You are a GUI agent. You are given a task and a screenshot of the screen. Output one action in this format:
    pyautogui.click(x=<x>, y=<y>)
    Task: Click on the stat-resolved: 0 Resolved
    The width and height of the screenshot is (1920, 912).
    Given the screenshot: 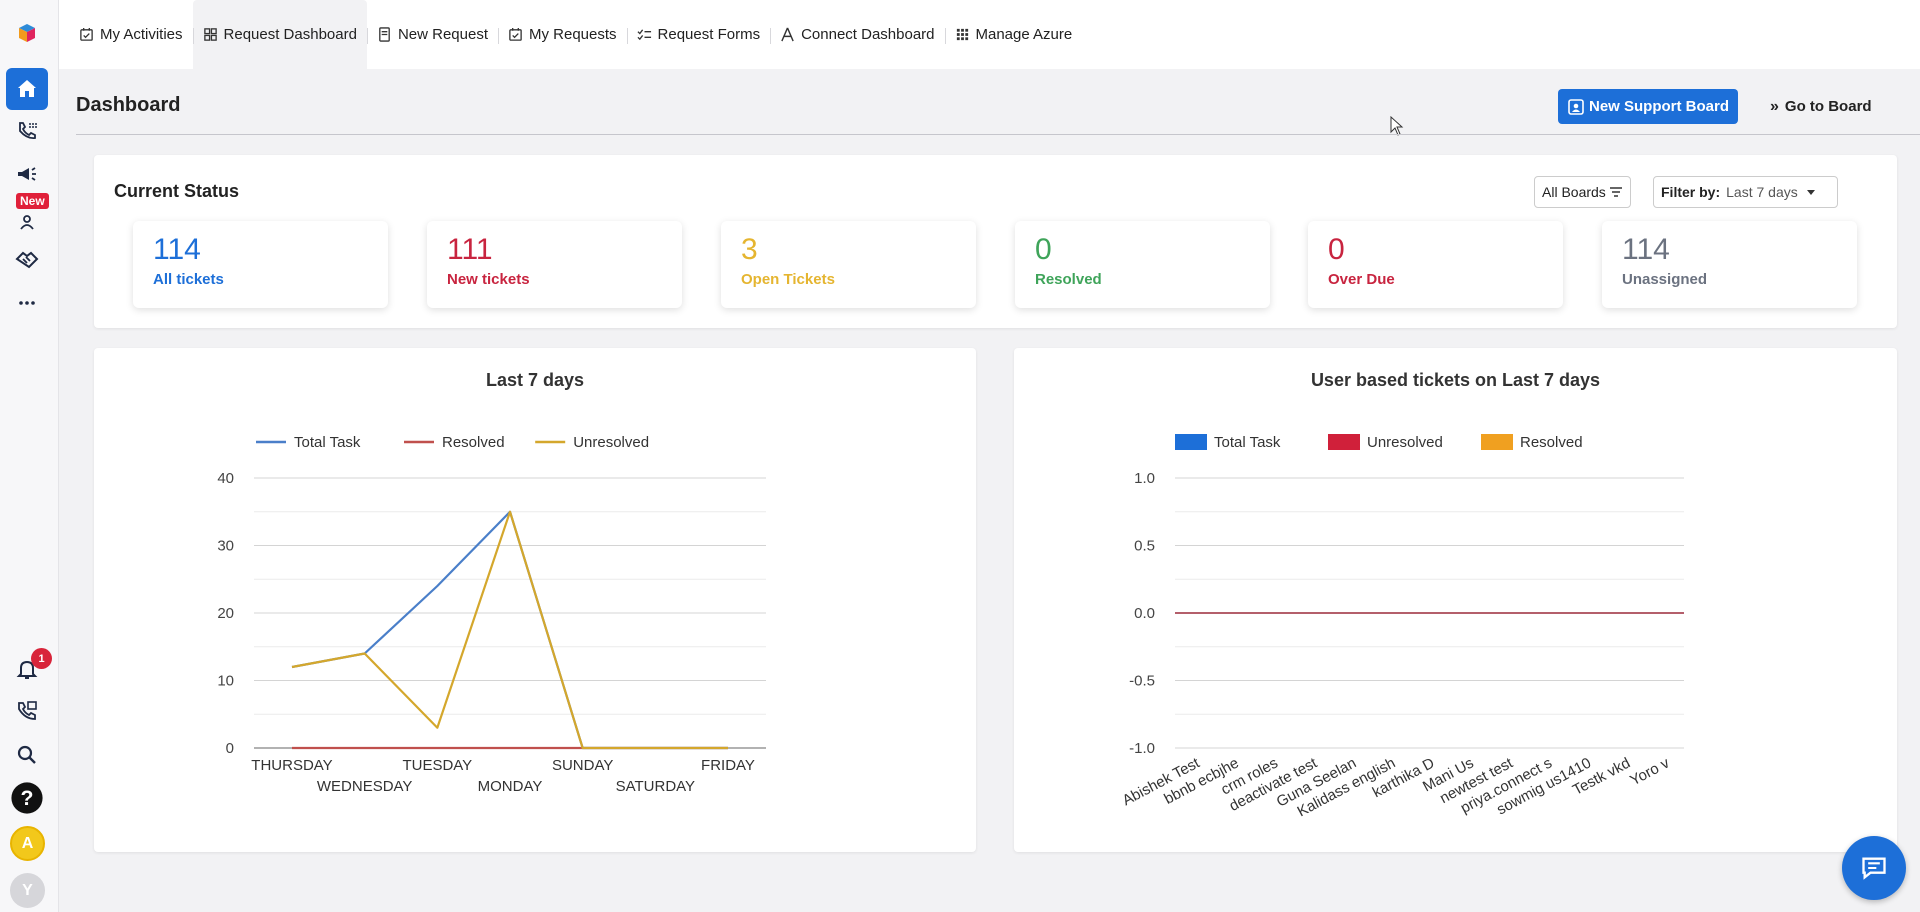 What is the action you would take?
    pyautogui.click(x=1142, y=264)
    